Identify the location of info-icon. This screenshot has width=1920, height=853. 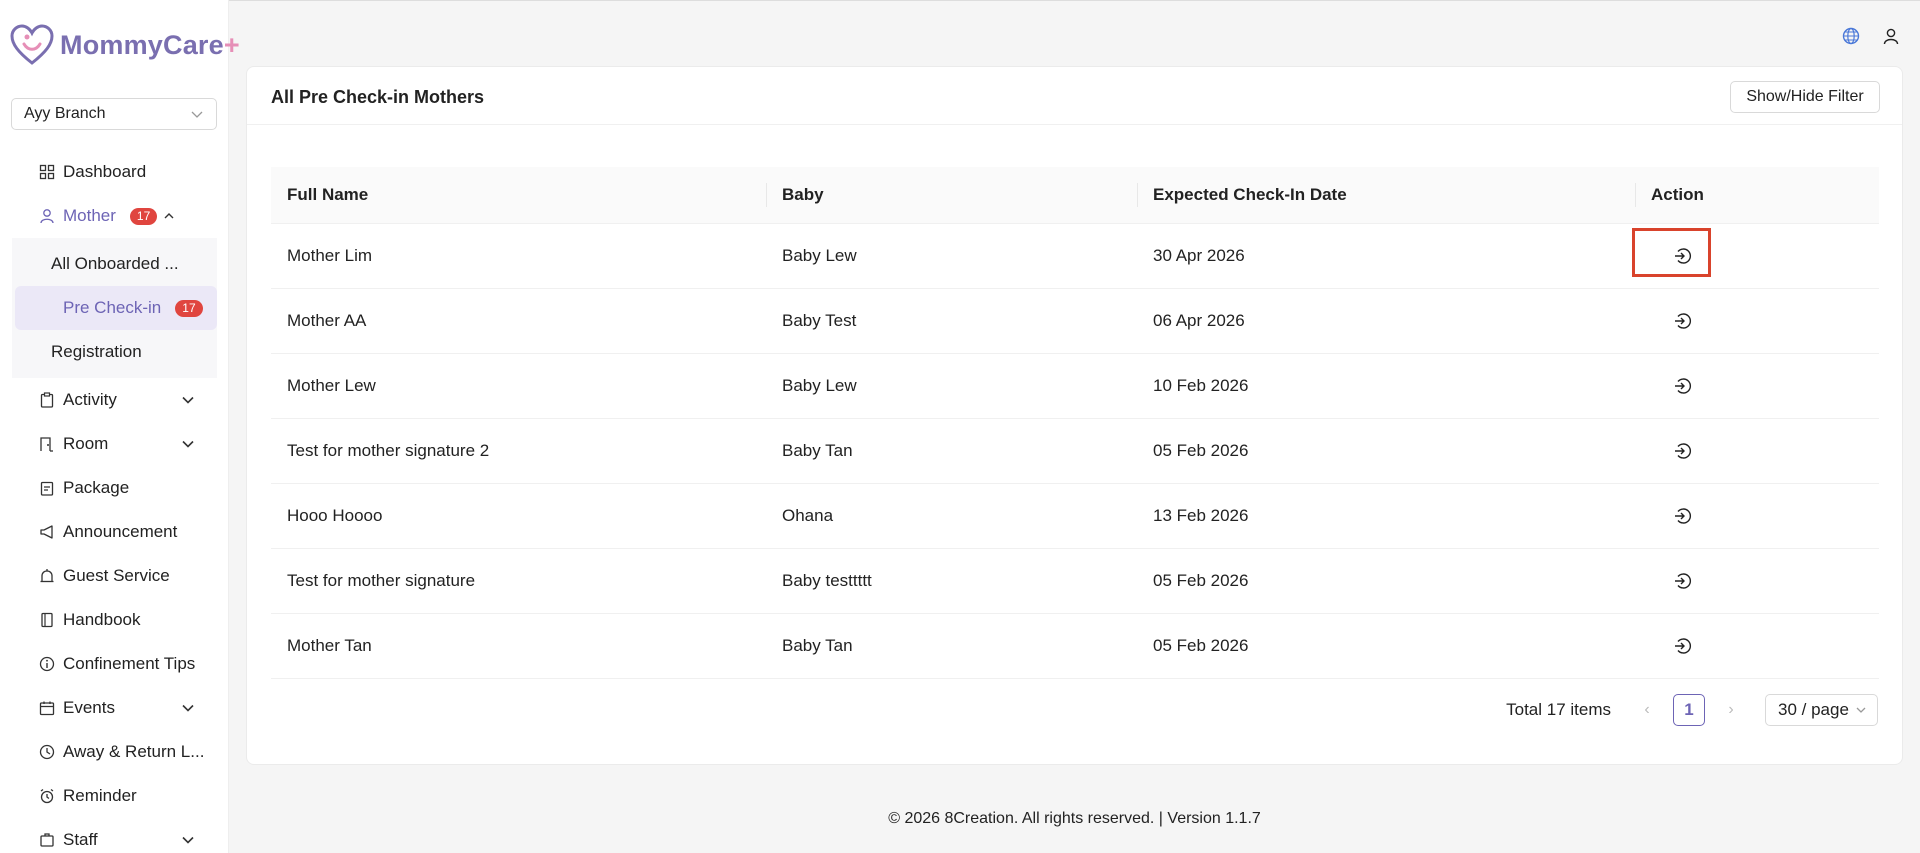
(47, 664).